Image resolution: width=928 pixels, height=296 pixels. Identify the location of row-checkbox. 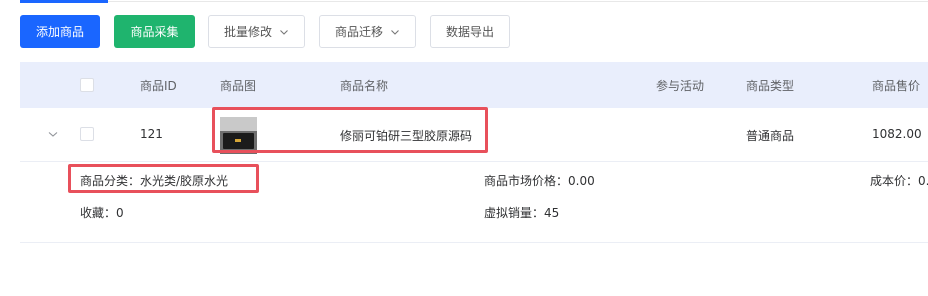
(87, 134).